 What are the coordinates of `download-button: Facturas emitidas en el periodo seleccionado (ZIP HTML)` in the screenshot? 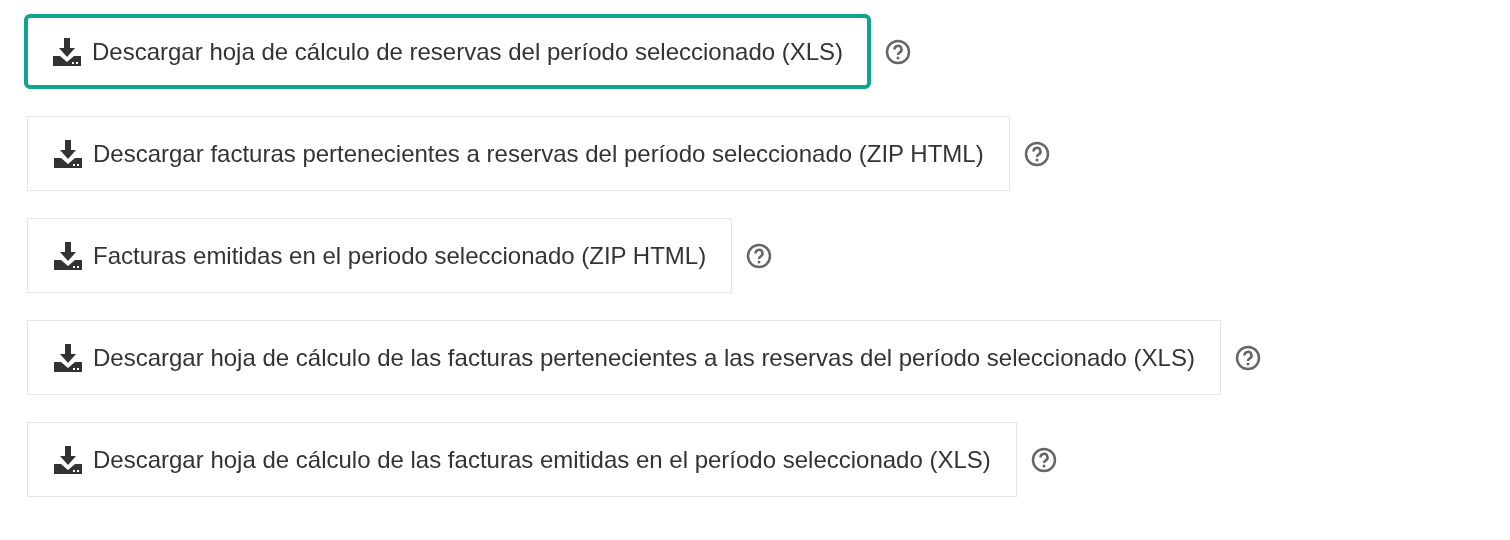 It's located at (380, 255).